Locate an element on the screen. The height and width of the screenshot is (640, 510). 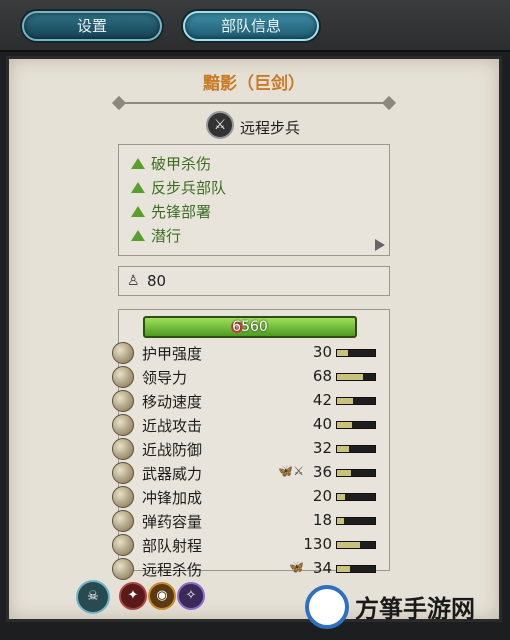
ability-label: 破甲杀伤 is located at coordinates (181, 164).